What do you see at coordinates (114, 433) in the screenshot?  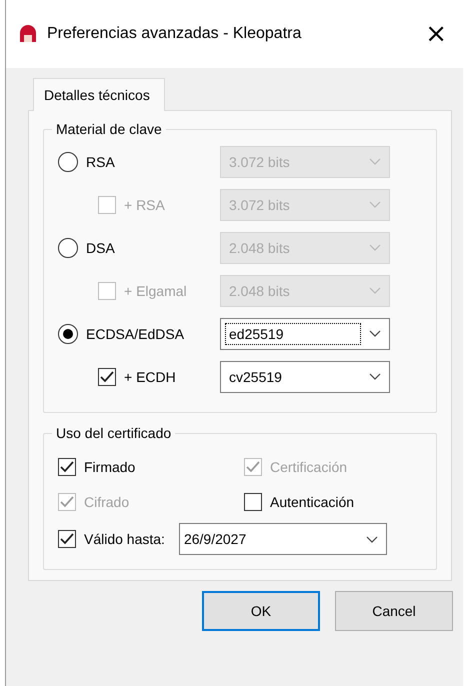 I see `group-title: Uso del certificado` at bounding box center [114, 433].